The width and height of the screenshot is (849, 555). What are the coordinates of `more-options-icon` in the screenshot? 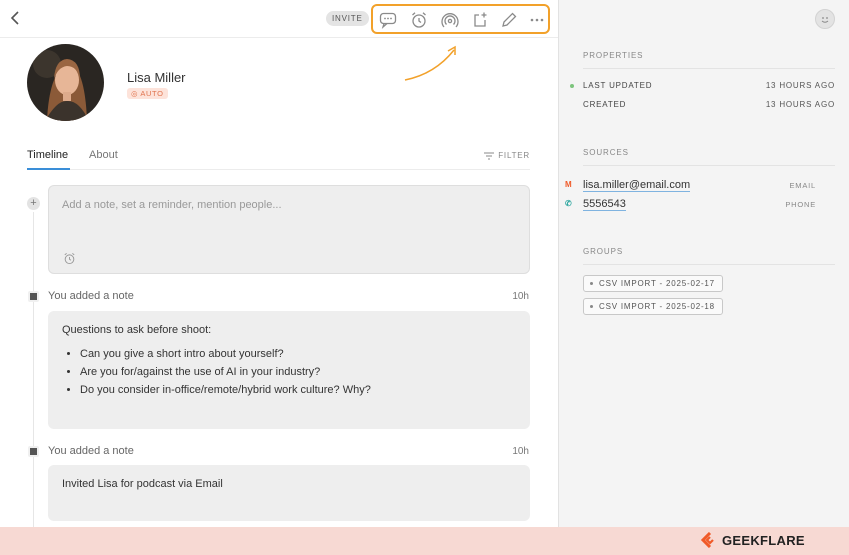 It's located at (537, 20).